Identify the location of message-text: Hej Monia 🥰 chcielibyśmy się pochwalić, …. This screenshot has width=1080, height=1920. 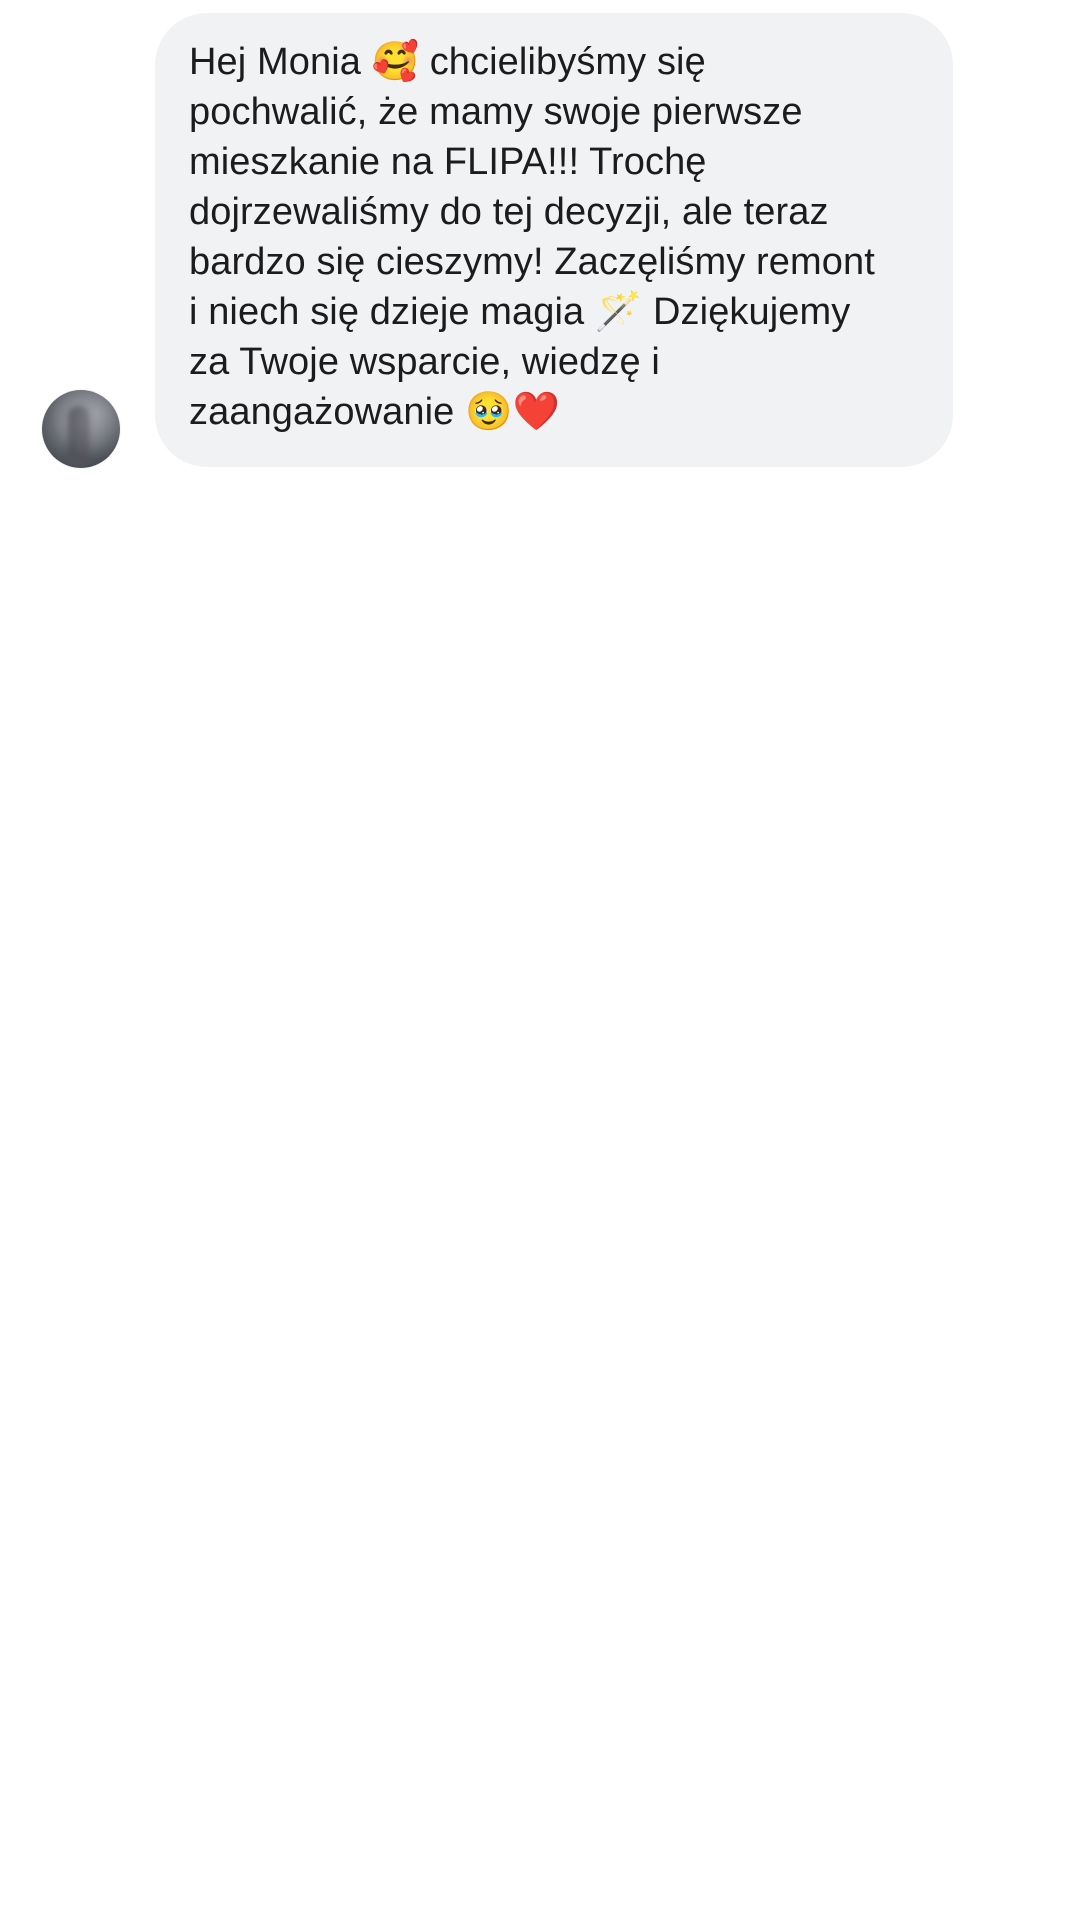
(532, 237).